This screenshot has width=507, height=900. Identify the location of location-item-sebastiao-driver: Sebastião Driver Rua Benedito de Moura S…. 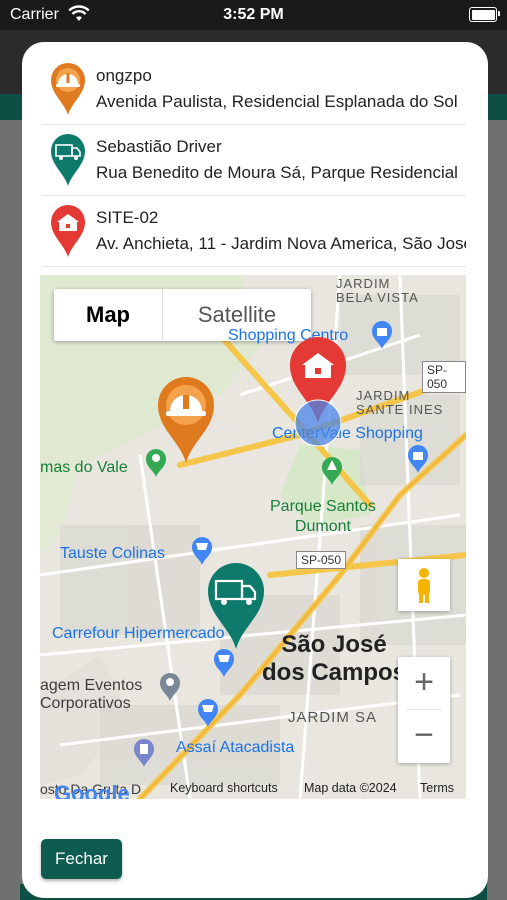
(254, 160).